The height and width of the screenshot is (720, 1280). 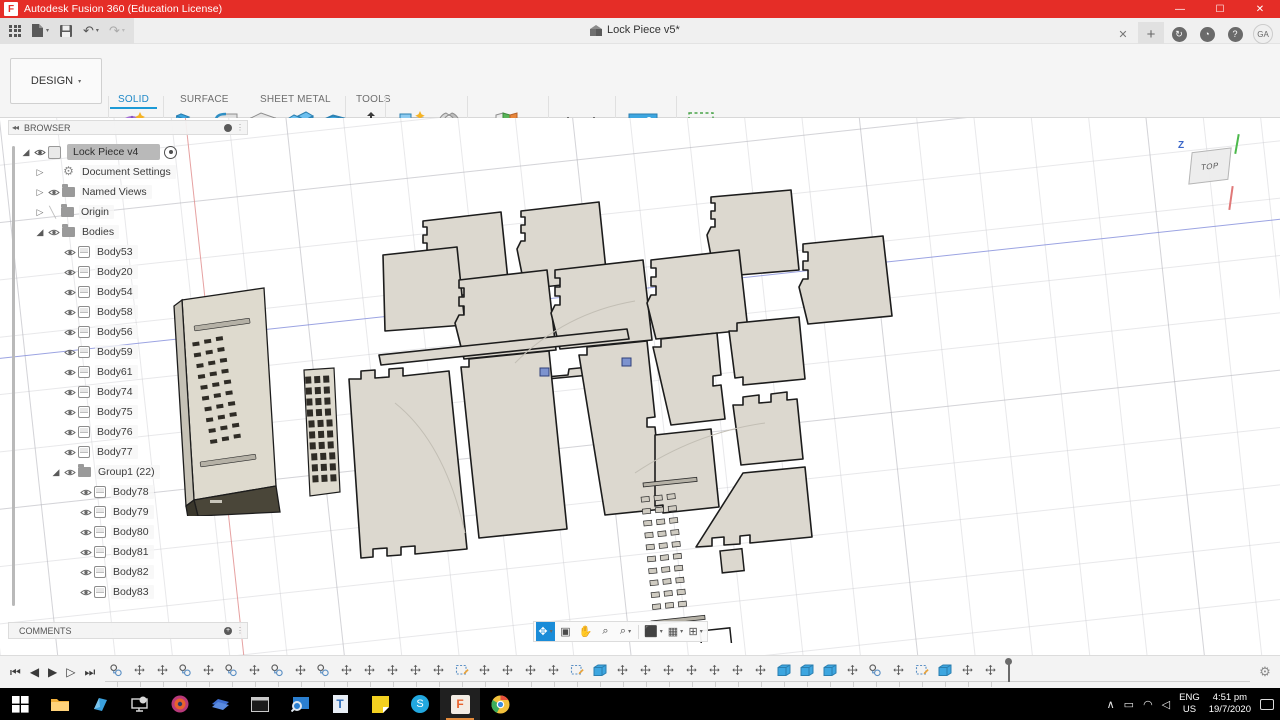 I want to click on tree-node-body81: Body81, so click(x=128, y=552).